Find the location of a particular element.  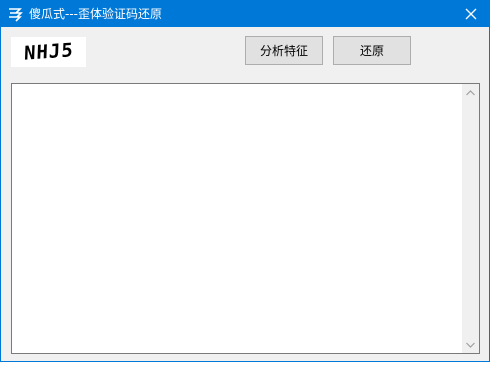

scroll-down-button is located at coordinates (470, 344).